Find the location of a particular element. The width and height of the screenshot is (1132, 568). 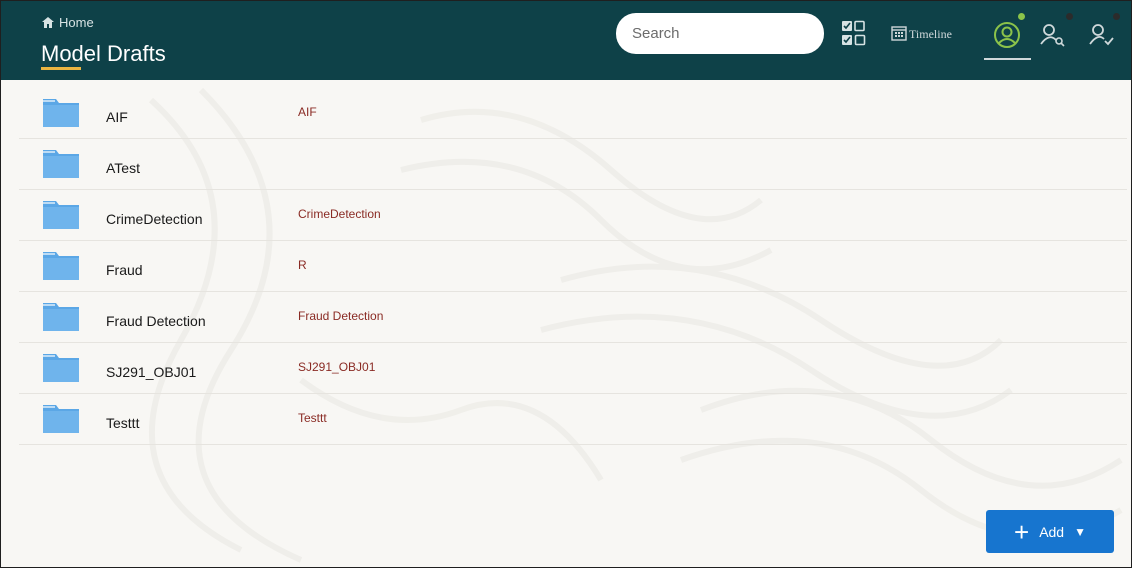

draft-name: ATest is located at coordinates (123, 168).